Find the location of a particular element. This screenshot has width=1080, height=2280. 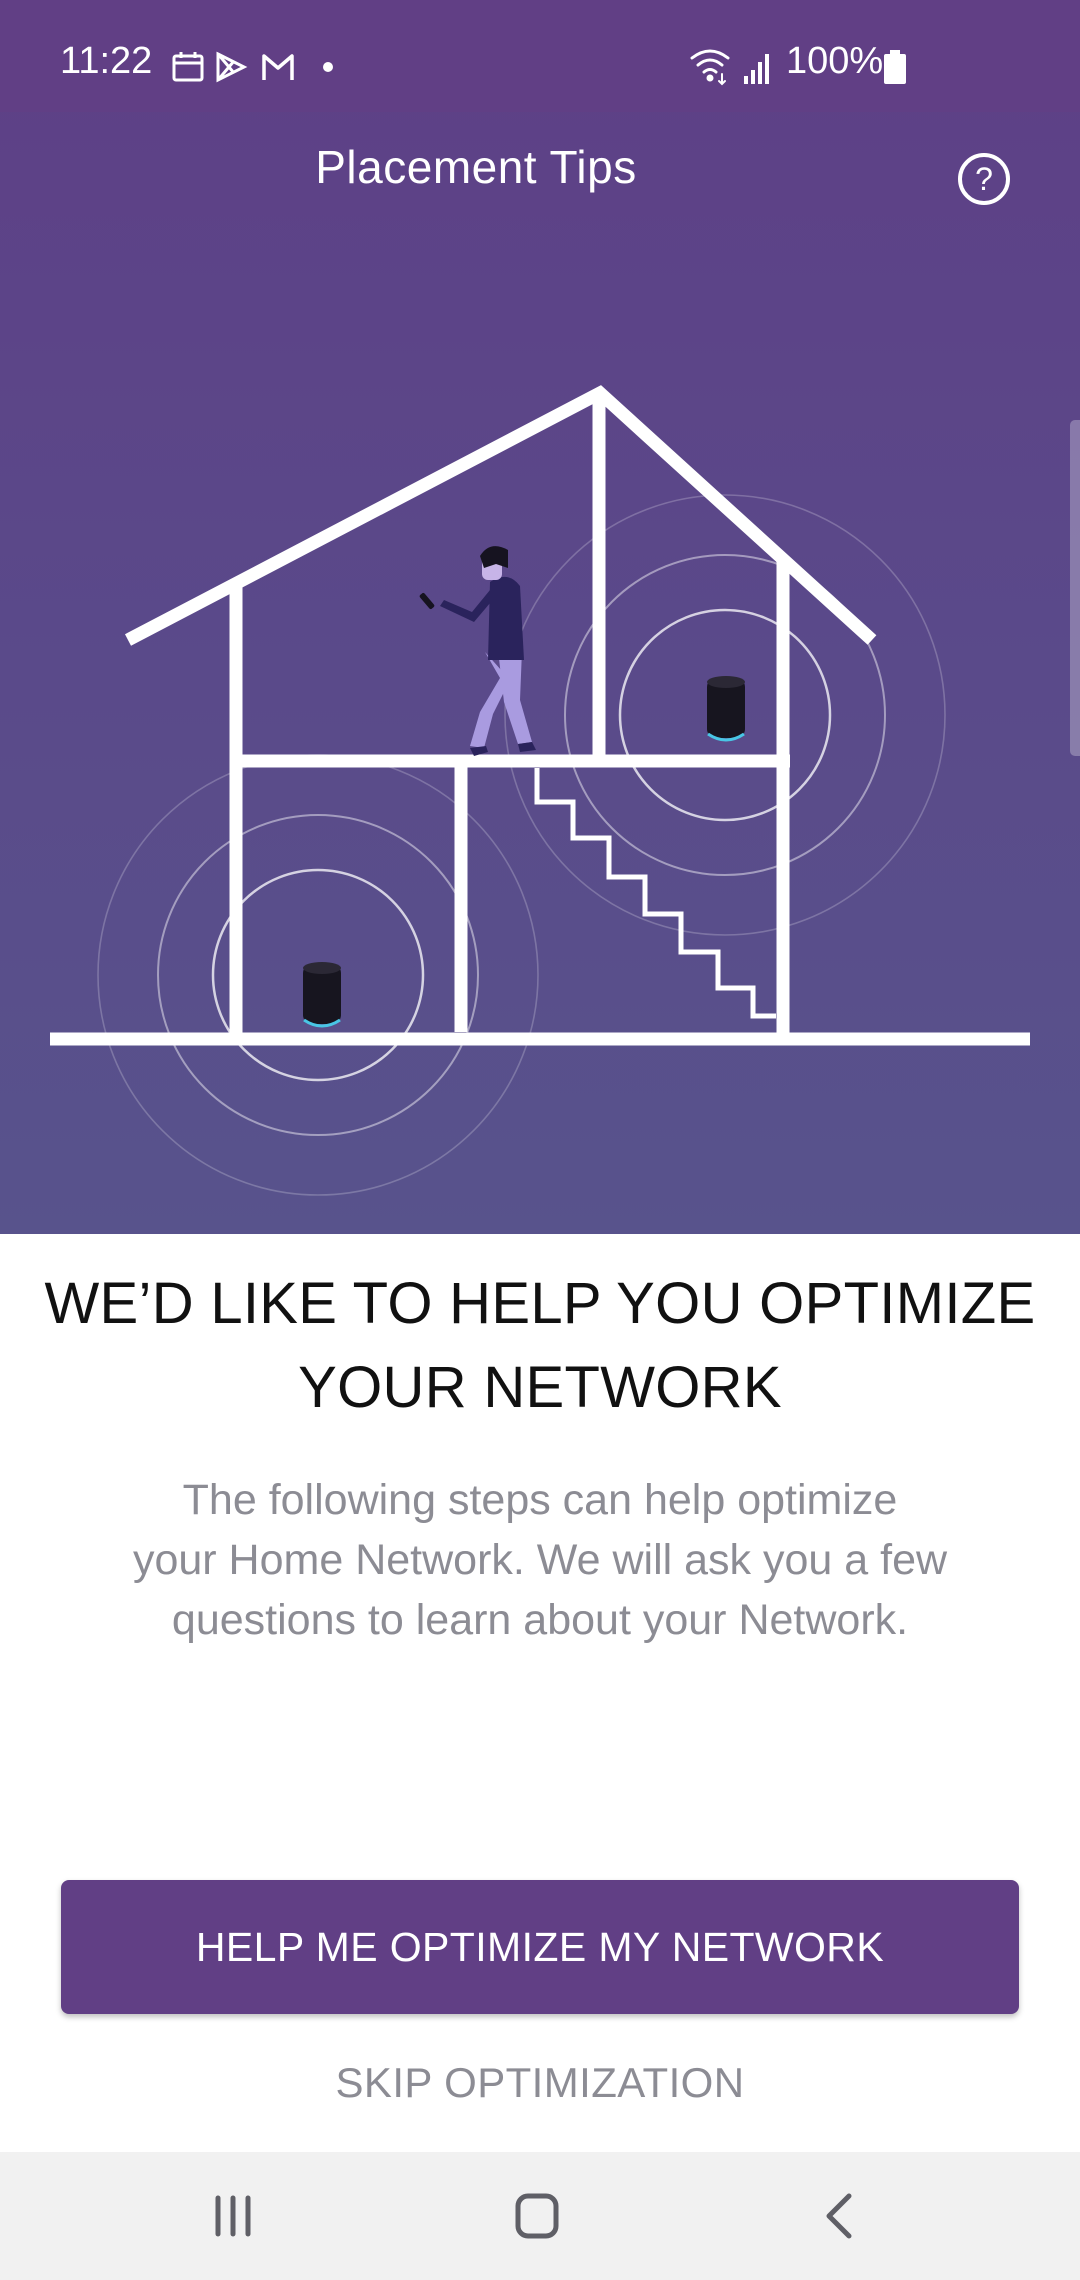

help-me-optimize-button: HELP ME OPTIMIZE MY NETWORK is located at coordinates (540, 1947).